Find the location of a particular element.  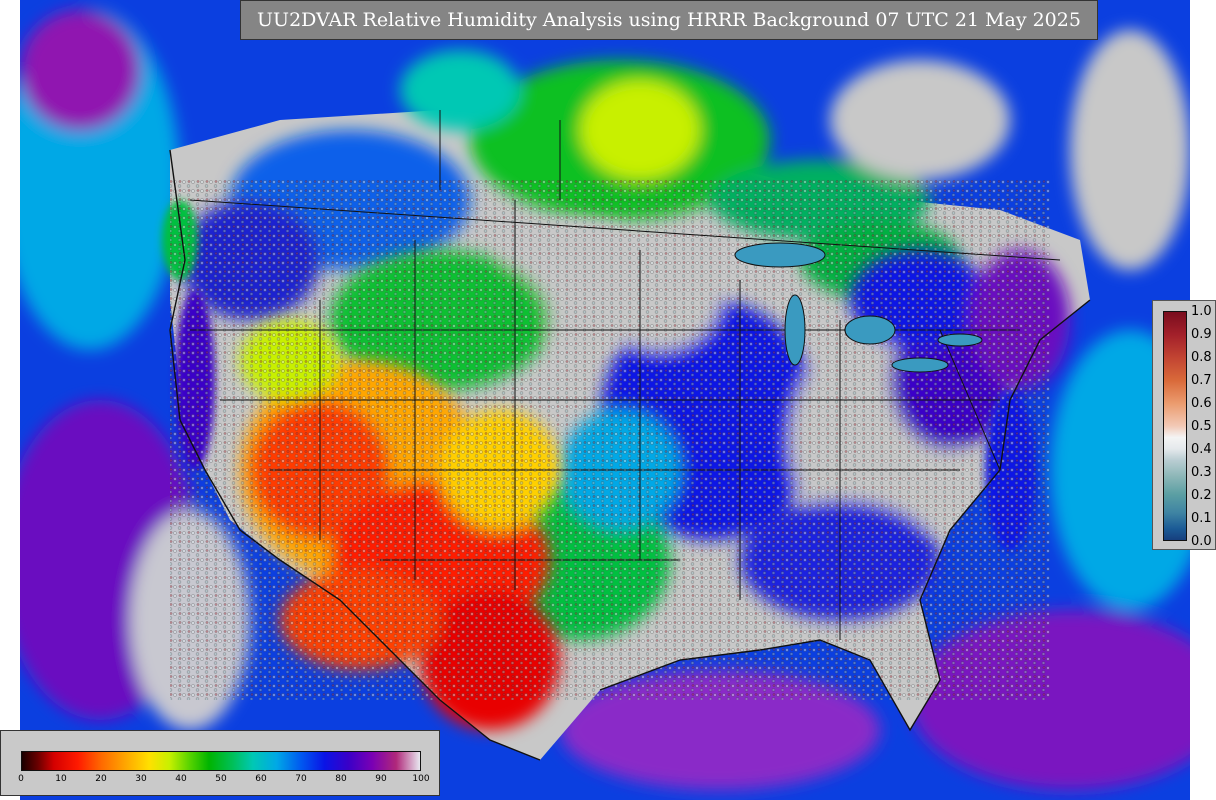

rh-tick: 40 is located at coordinates (181, 779).